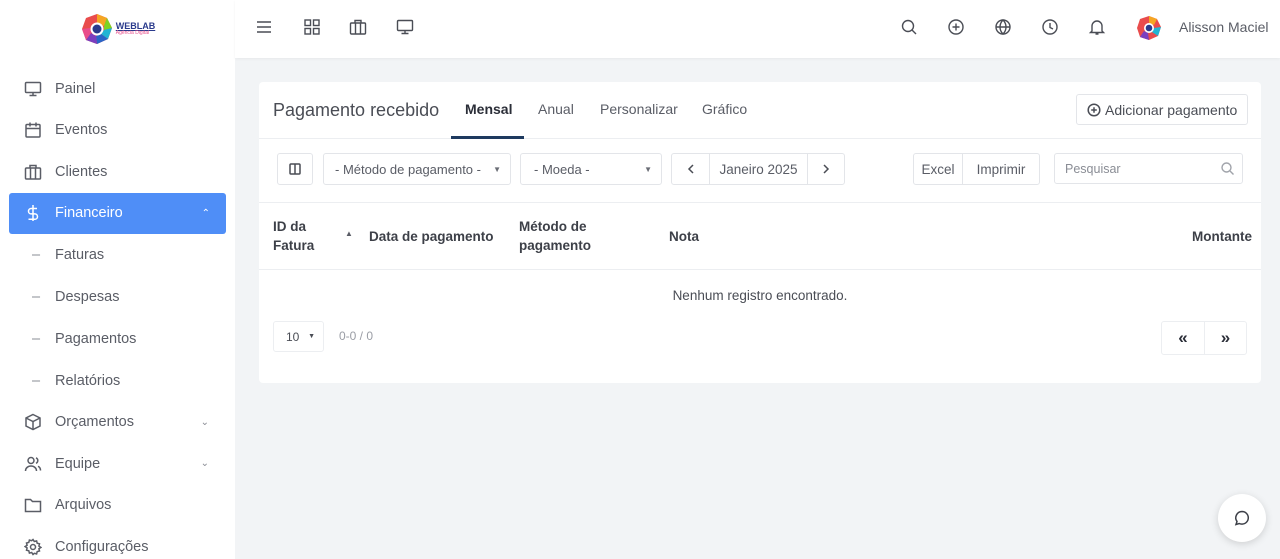  Describe the element at coordinates (1097, 27) in the screenshot. I see `bell-icon` at that location.